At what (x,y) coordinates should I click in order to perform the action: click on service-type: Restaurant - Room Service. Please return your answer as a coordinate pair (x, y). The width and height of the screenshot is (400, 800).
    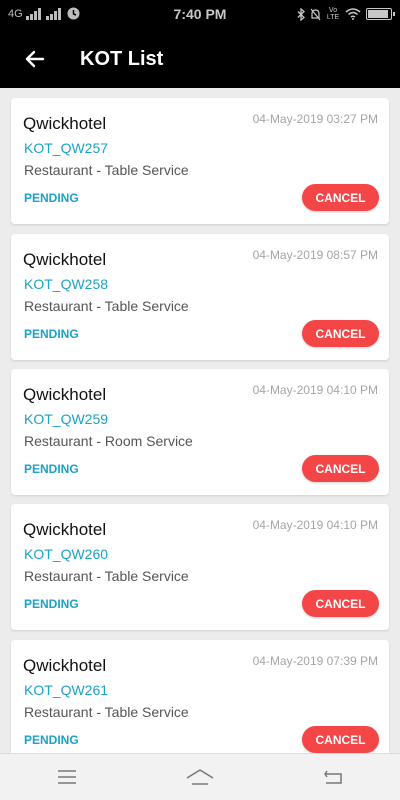
    Looking at the image, I should click on (108, 441).